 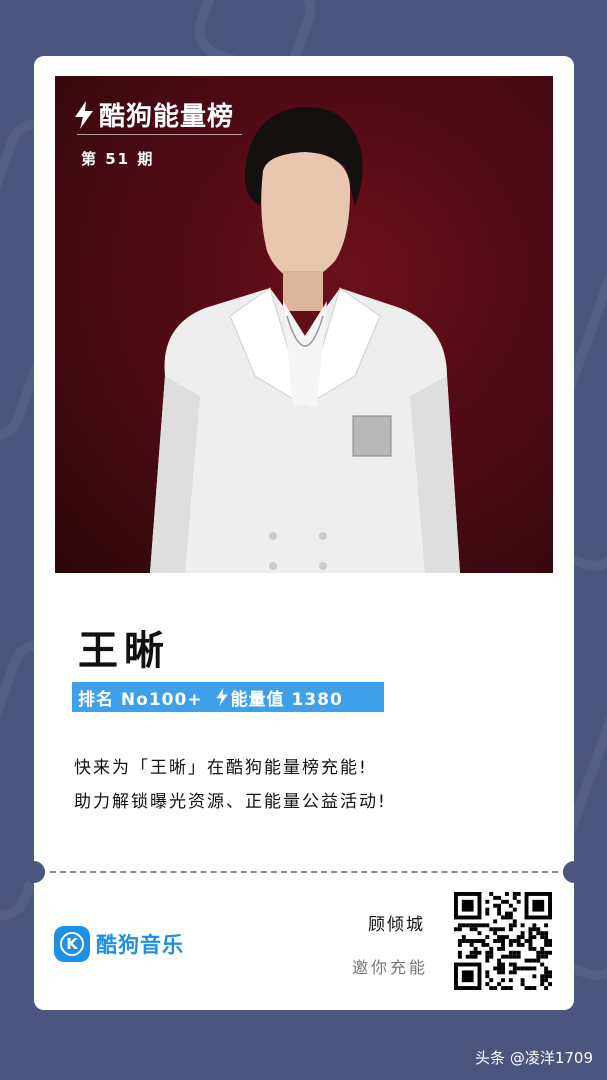 I want to click on energy-text: 能量值 1380, so click(x=286, y=699).